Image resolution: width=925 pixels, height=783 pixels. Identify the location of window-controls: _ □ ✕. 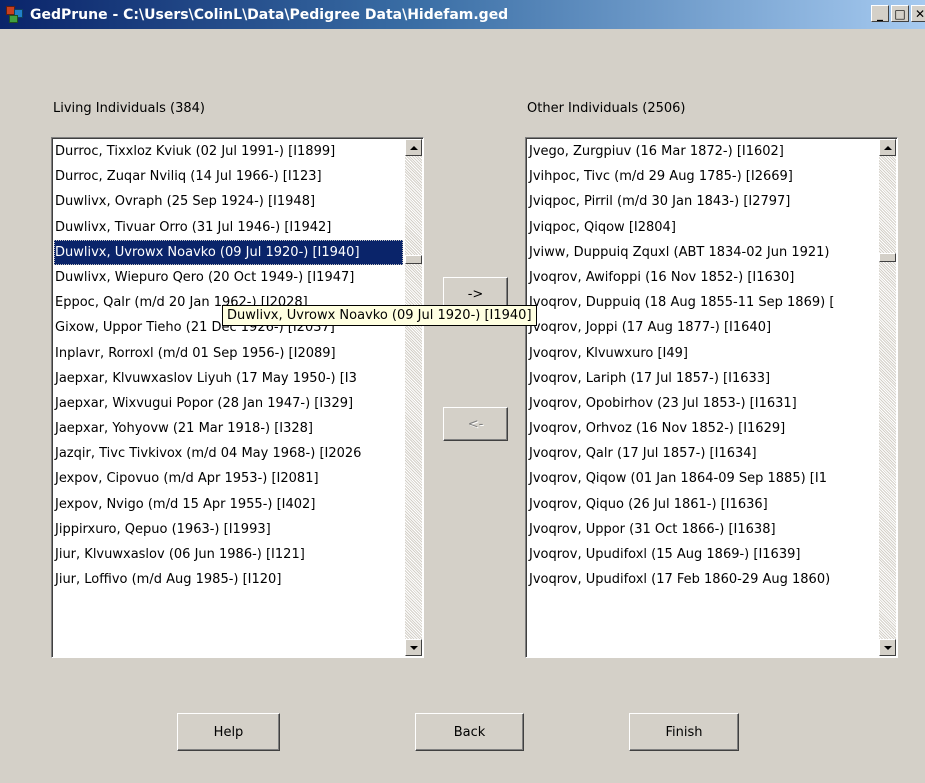
(898, 13).